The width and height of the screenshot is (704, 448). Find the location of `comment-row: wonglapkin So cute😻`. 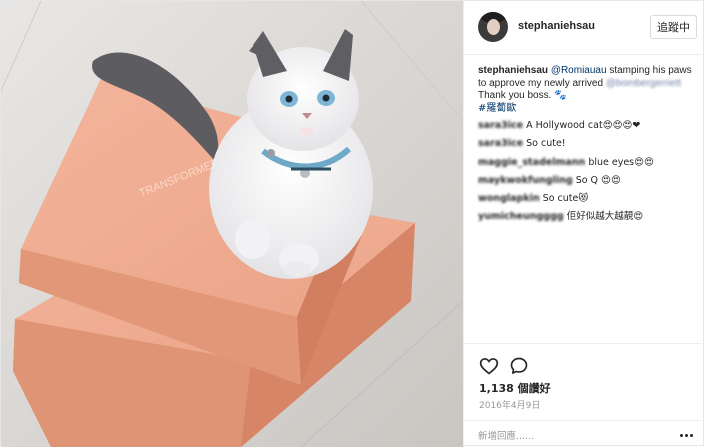

comment-row: wonglapkin So cute😻 is located at coordinates (588, 202).